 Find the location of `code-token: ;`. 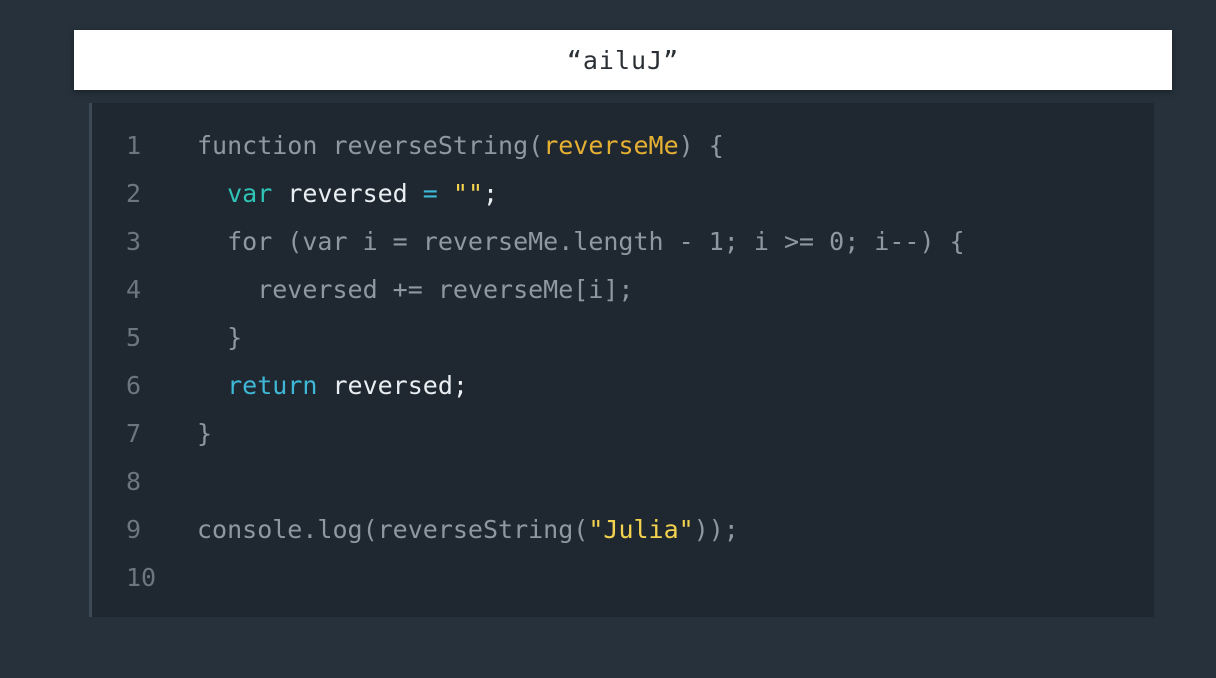

code-token: ; is located at coordinates (491, 193).